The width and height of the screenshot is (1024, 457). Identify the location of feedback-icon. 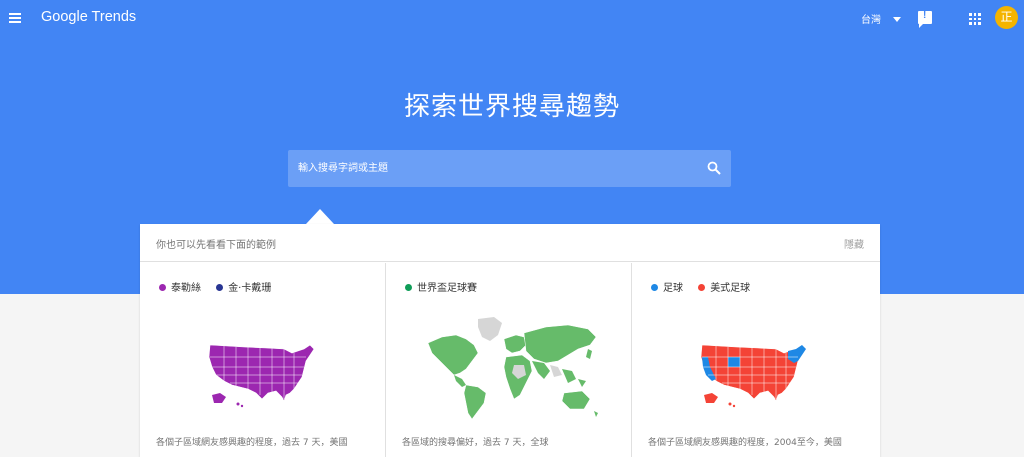
(925, 19).